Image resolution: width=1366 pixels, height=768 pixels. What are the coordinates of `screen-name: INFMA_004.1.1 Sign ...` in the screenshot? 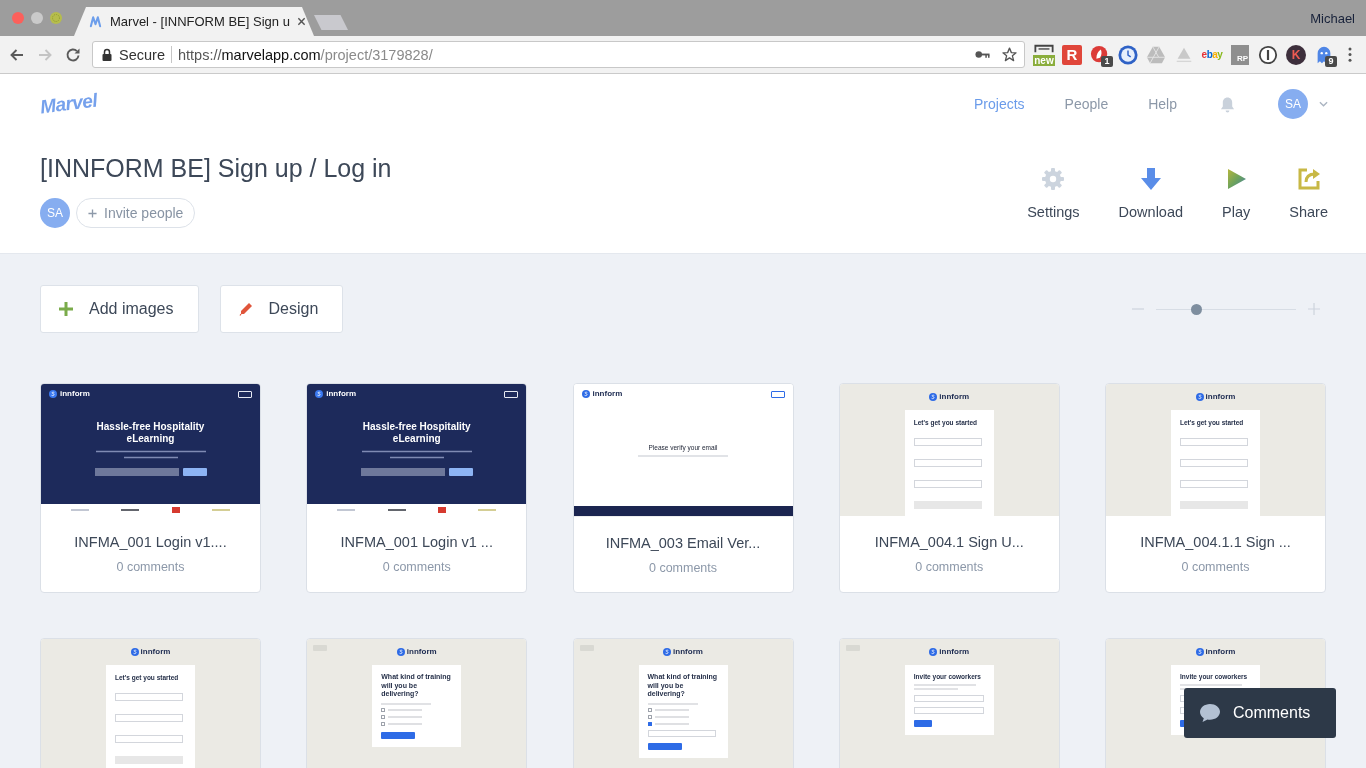 It's located at (1215, 542).